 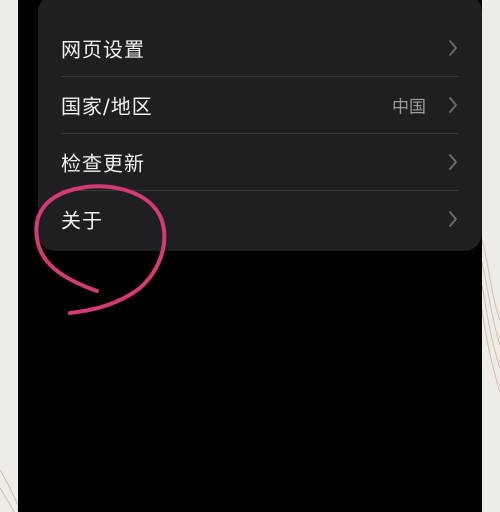 I want to click on settings-row-country-region: 国家/地区 中国, so click(x=260, y=104).